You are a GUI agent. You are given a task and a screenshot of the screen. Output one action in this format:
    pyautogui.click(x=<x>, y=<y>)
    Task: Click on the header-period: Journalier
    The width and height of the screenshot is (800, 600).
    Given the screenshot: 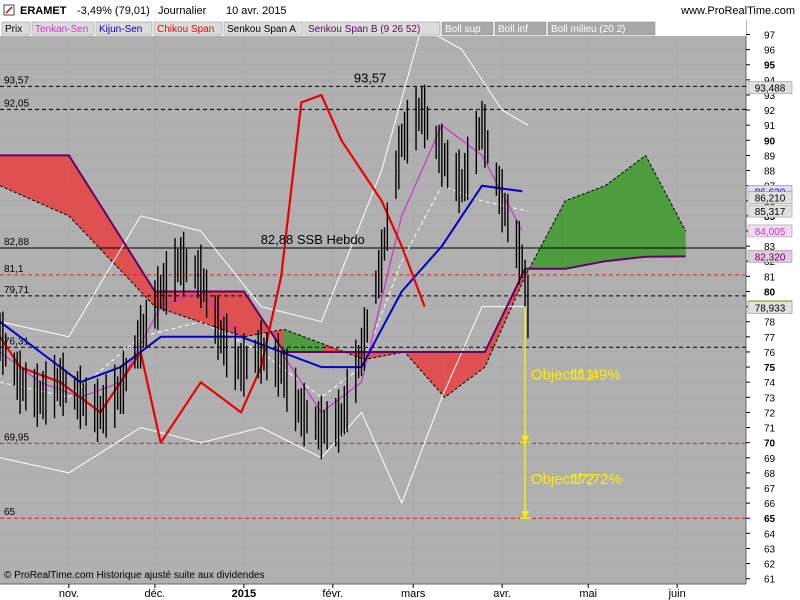 What is the action you would take?
    pyautogui.click(x=182, y=11)
    